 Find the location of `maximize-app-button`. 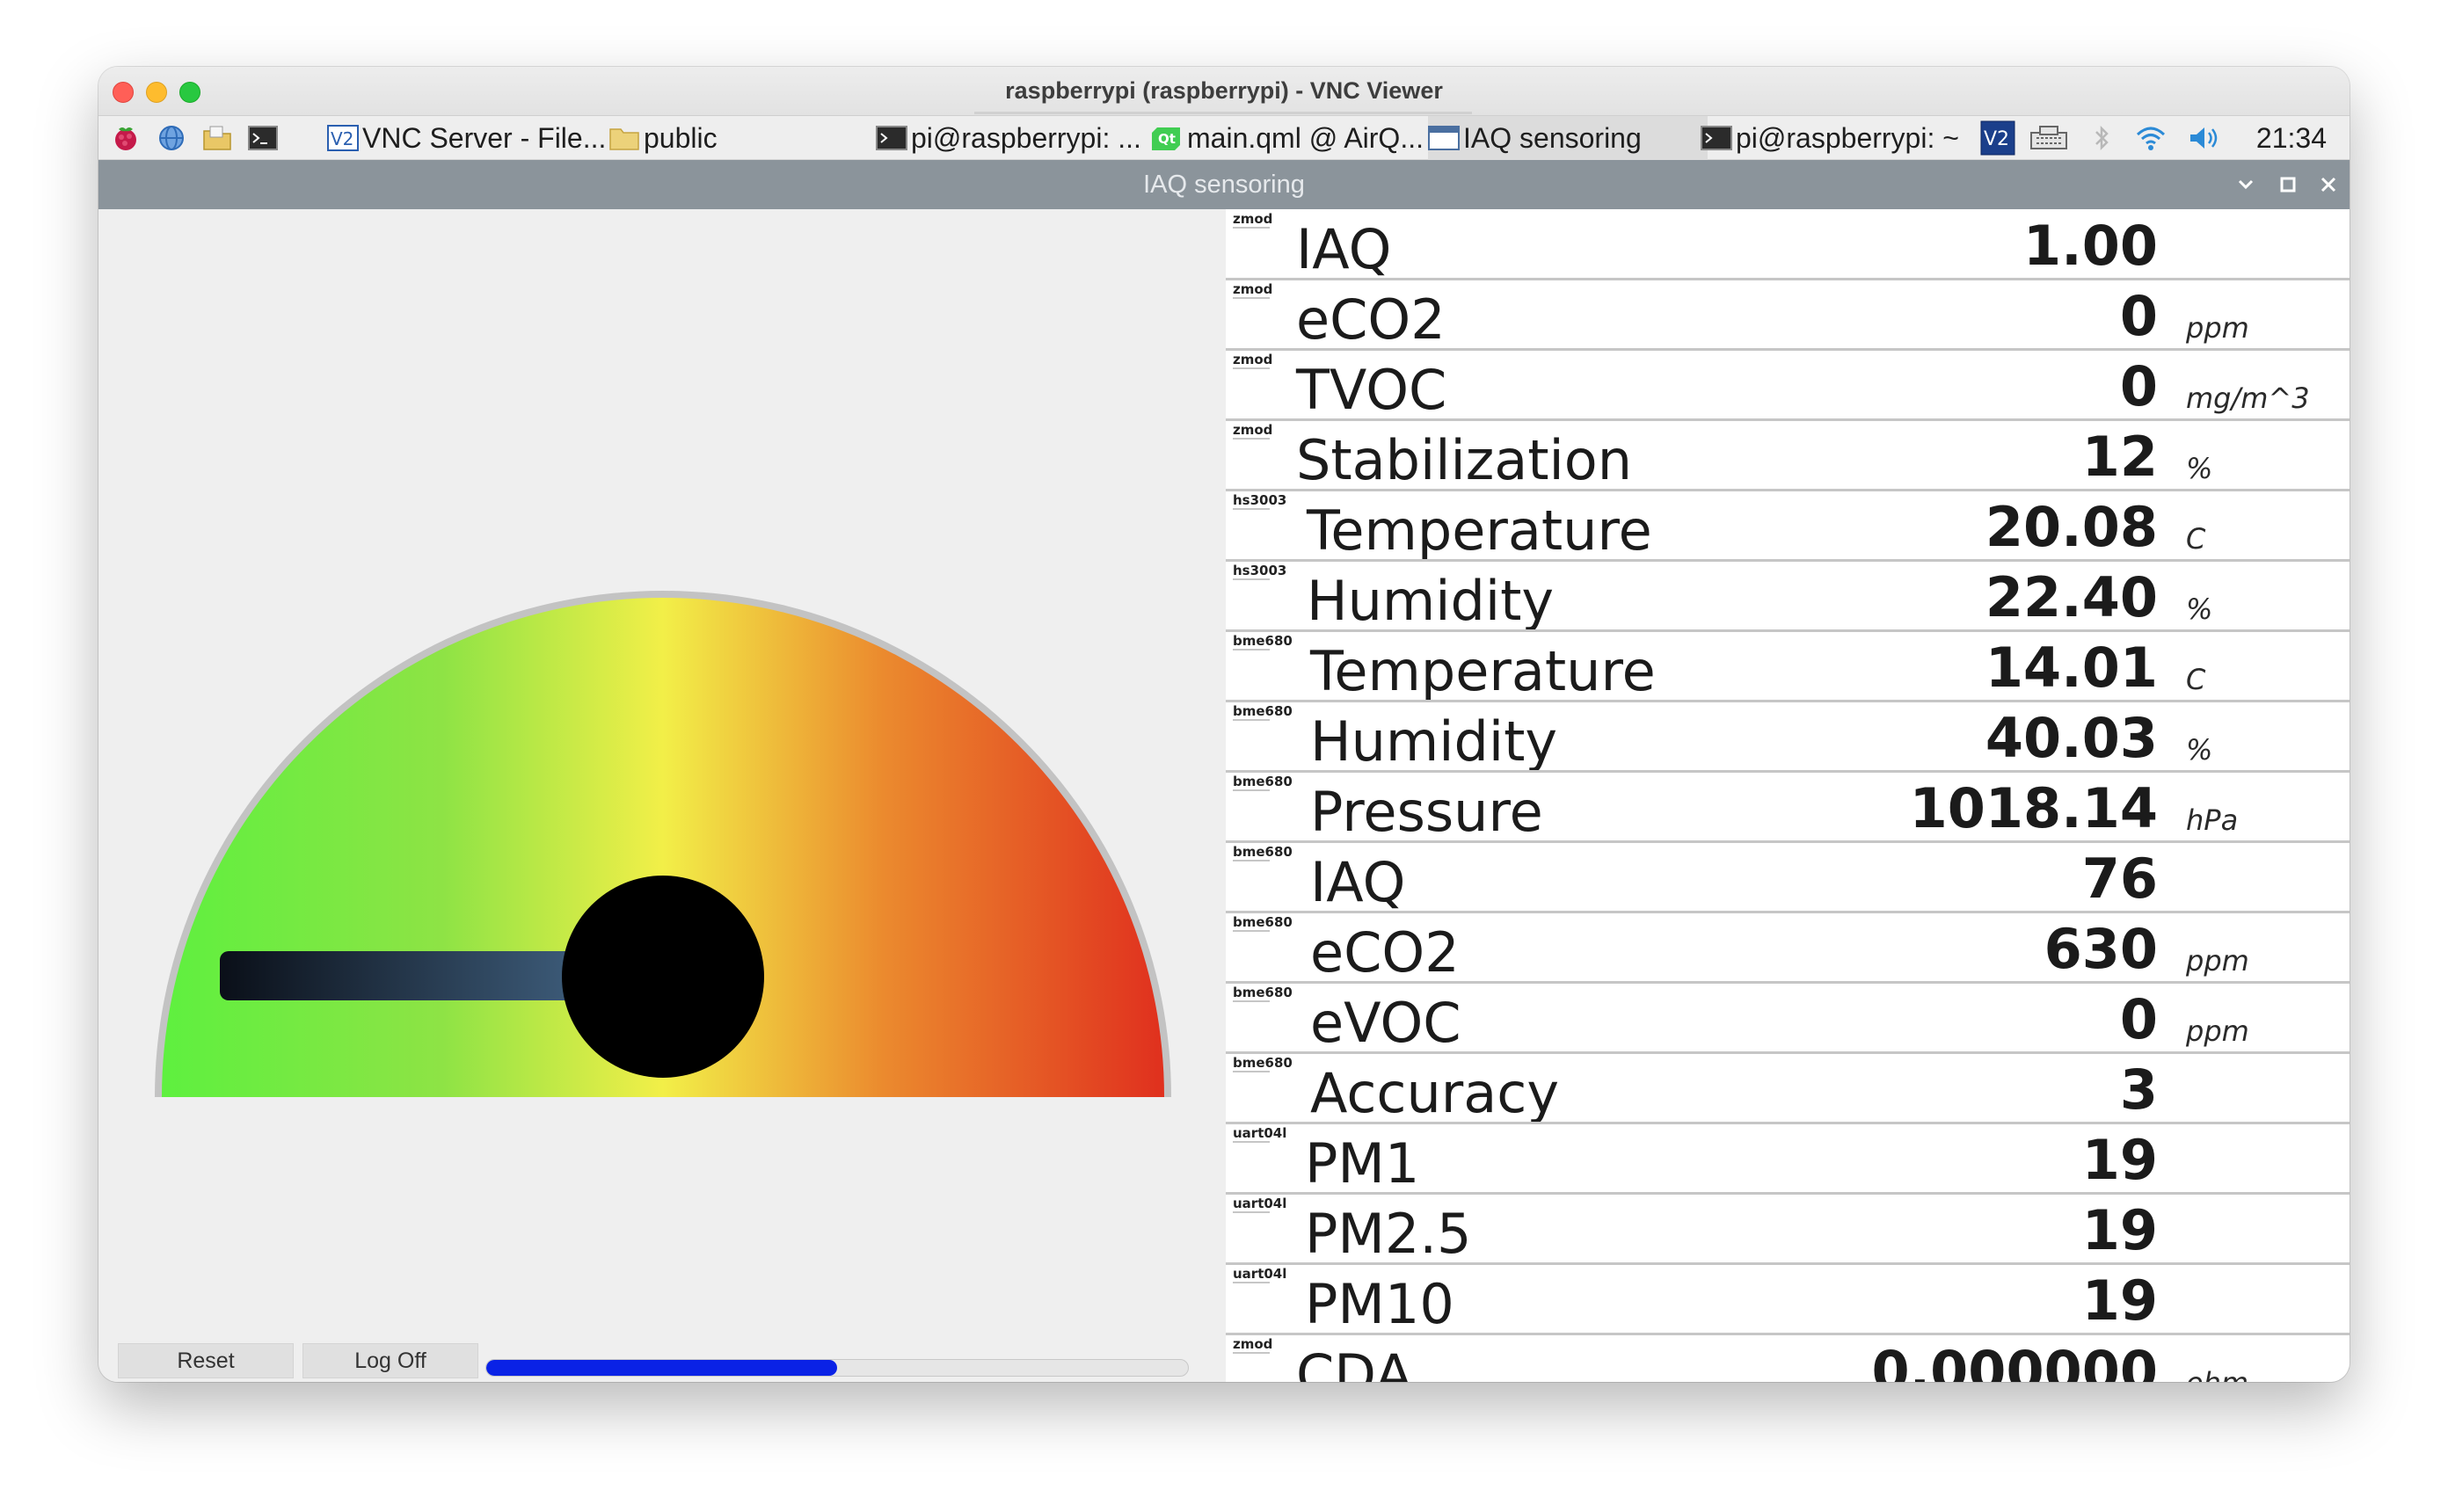

maximize-app-button is located at coordinates (2288, 185).